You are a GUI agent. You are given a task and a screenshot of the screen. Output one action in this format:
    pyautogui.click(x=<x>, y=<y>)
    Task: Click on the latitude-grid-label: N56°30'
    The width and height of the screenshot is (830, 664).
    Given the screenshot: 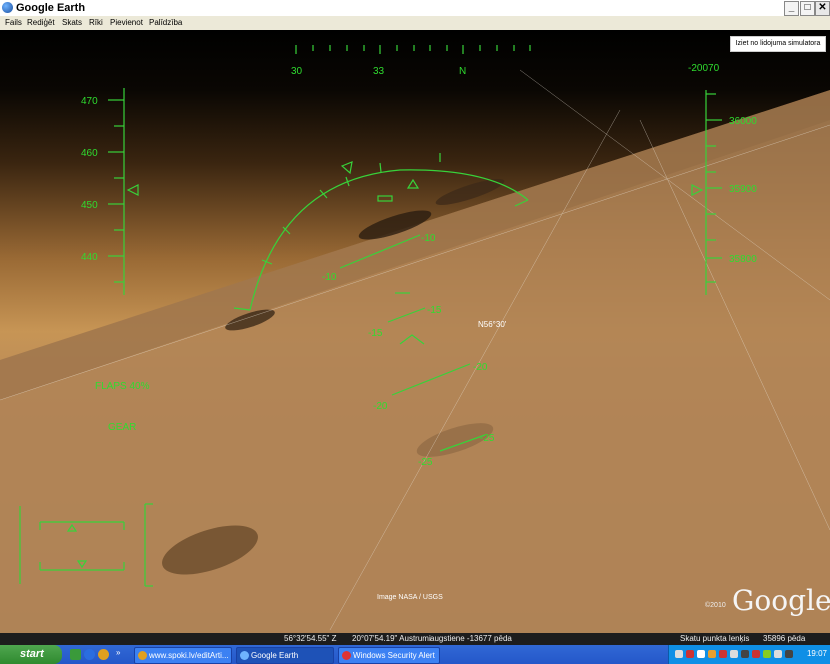 What is the action you would take?
    pyautogui.click(x=492, y=324)
    